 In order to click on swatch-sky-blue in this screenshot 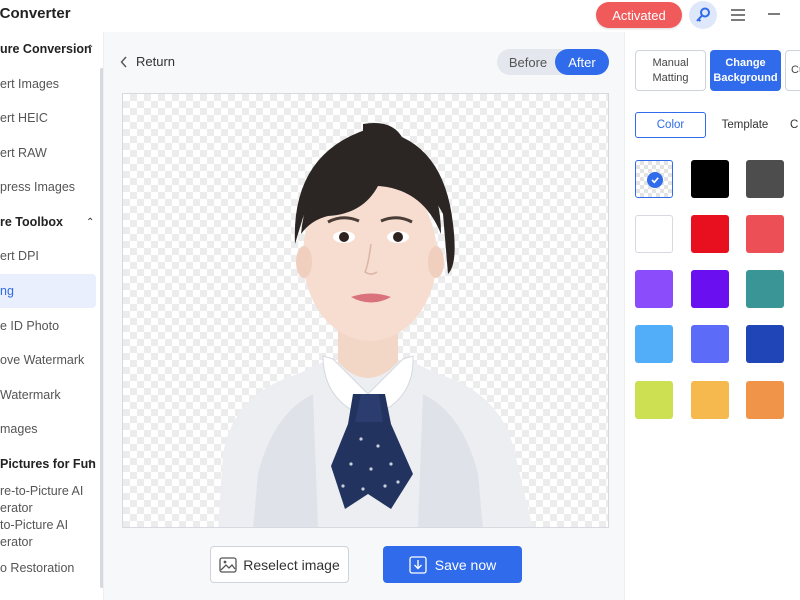, I will do `click(654, 344)`.